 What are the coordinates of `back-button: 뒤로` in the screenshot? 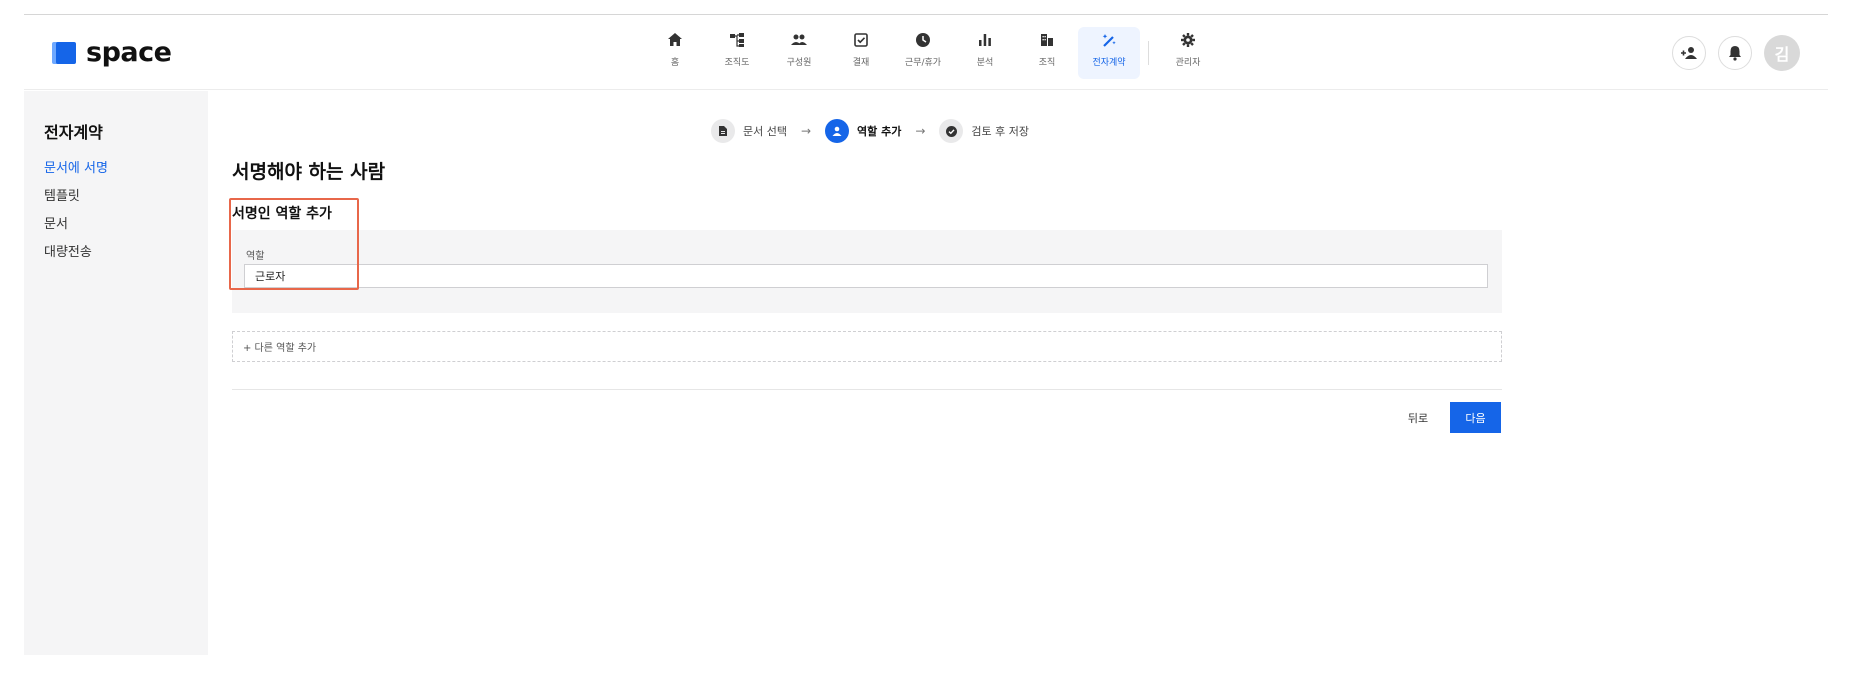 It's located at (1418, 418).